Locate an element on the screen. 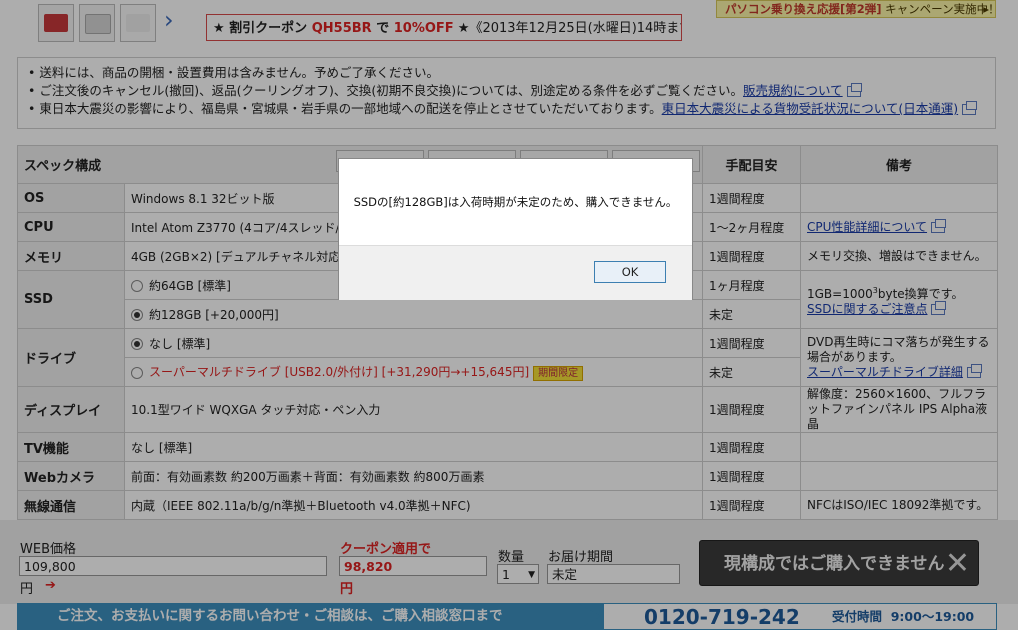 This screenshot has height=630, width=1018. alert-dialog: SSDの[約128GB]は入荷時期が未定のため、購入できません。 OK is located at coordinates (515, 229).